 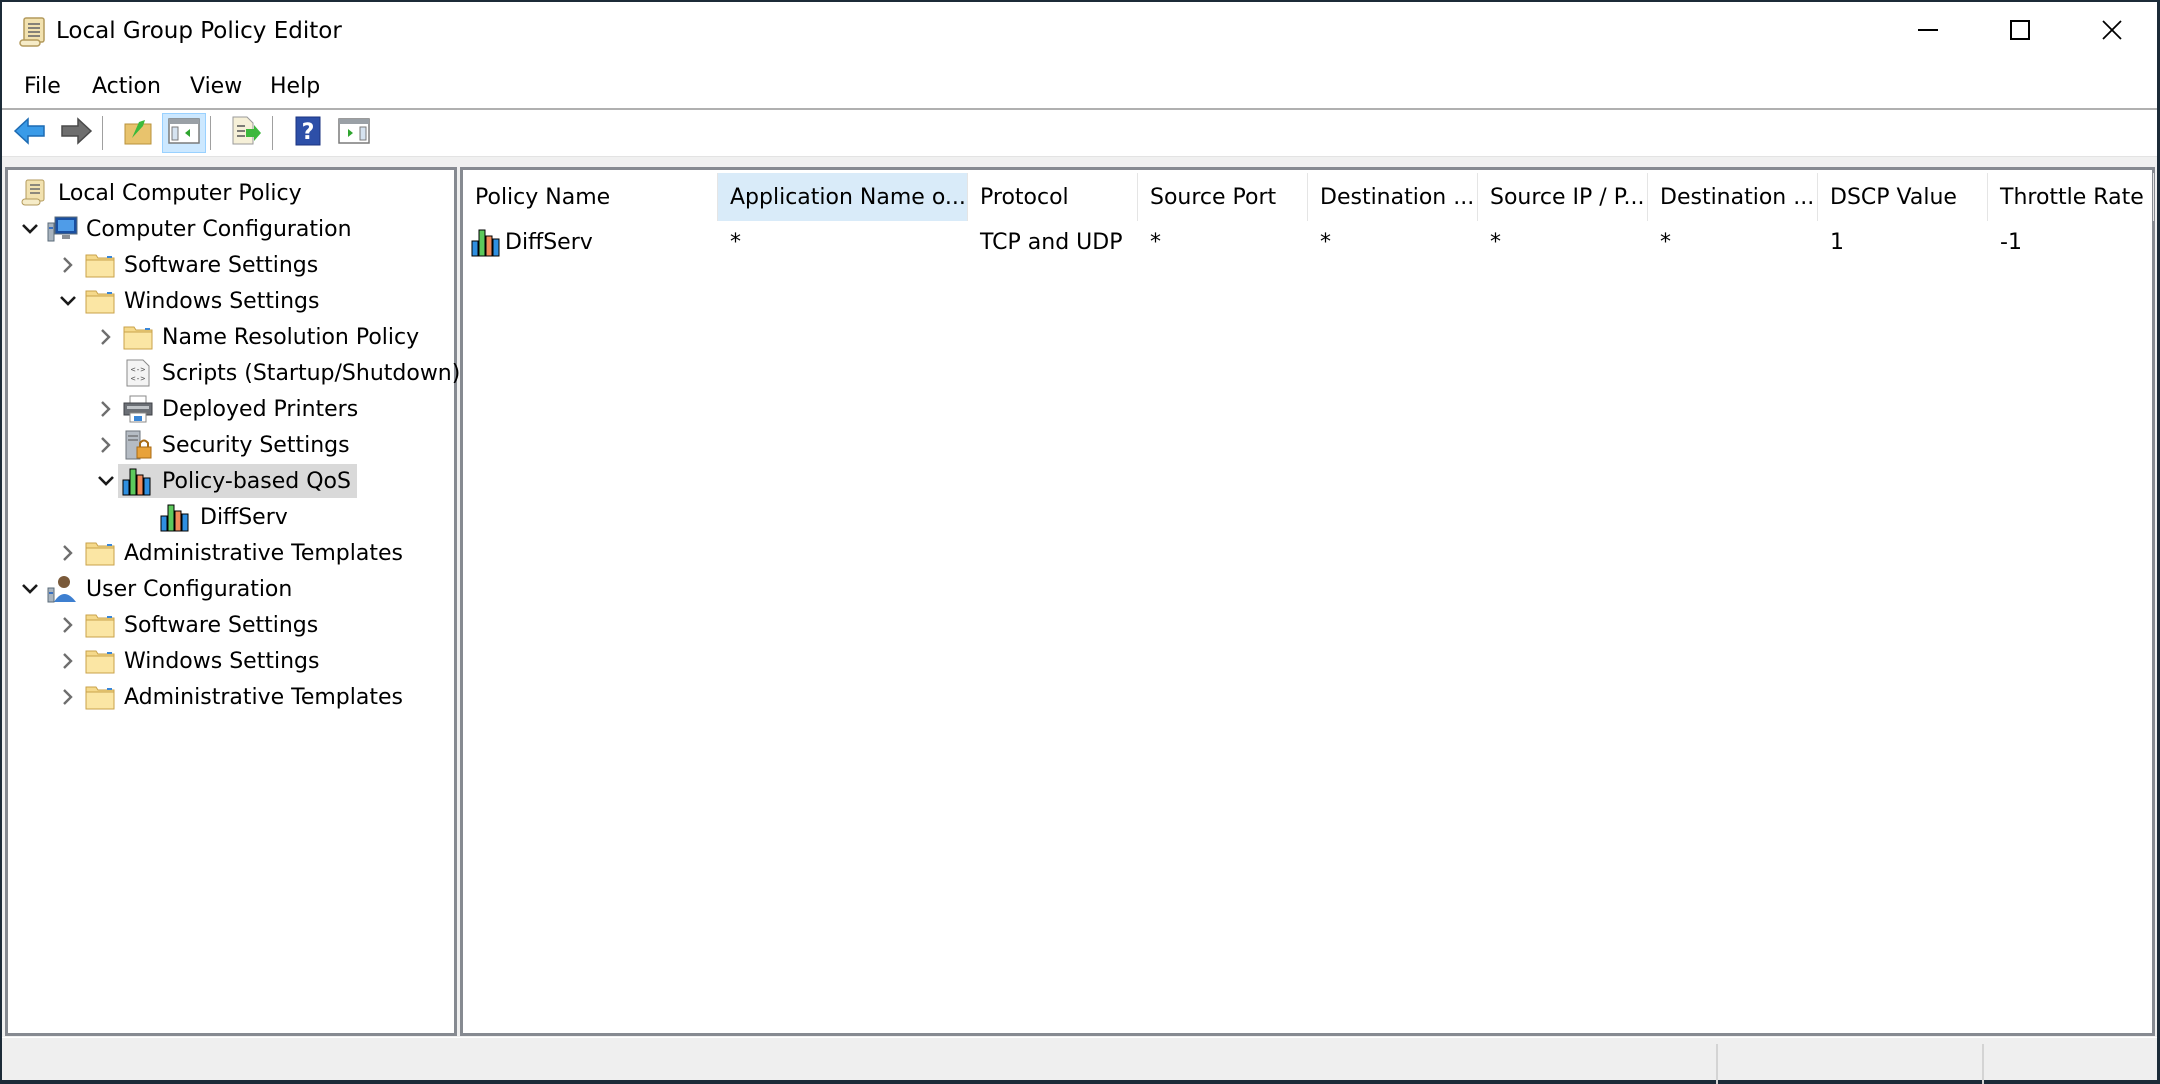 I want to click on arrow-left-icon, so click(x=30, y=133).